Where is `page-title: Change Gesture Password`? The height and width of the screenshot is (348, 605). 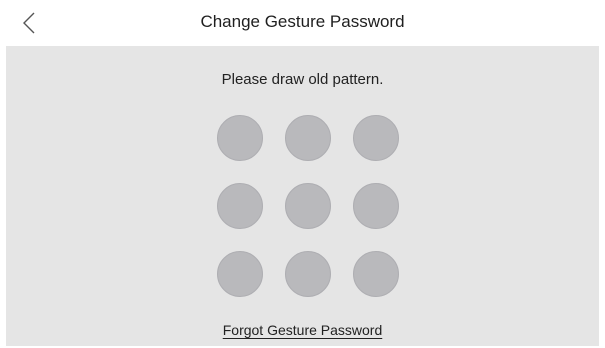
page-title: Change Gesture Password is located at coordinates (302, 21).